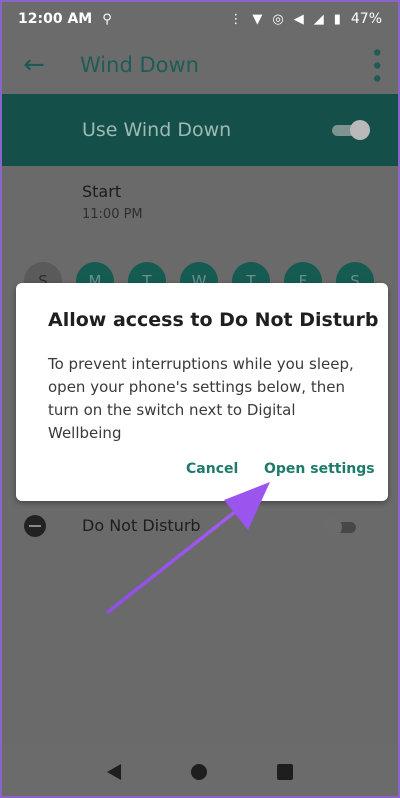  I want to click on do-not-disturb-switch, so click(341, 527).